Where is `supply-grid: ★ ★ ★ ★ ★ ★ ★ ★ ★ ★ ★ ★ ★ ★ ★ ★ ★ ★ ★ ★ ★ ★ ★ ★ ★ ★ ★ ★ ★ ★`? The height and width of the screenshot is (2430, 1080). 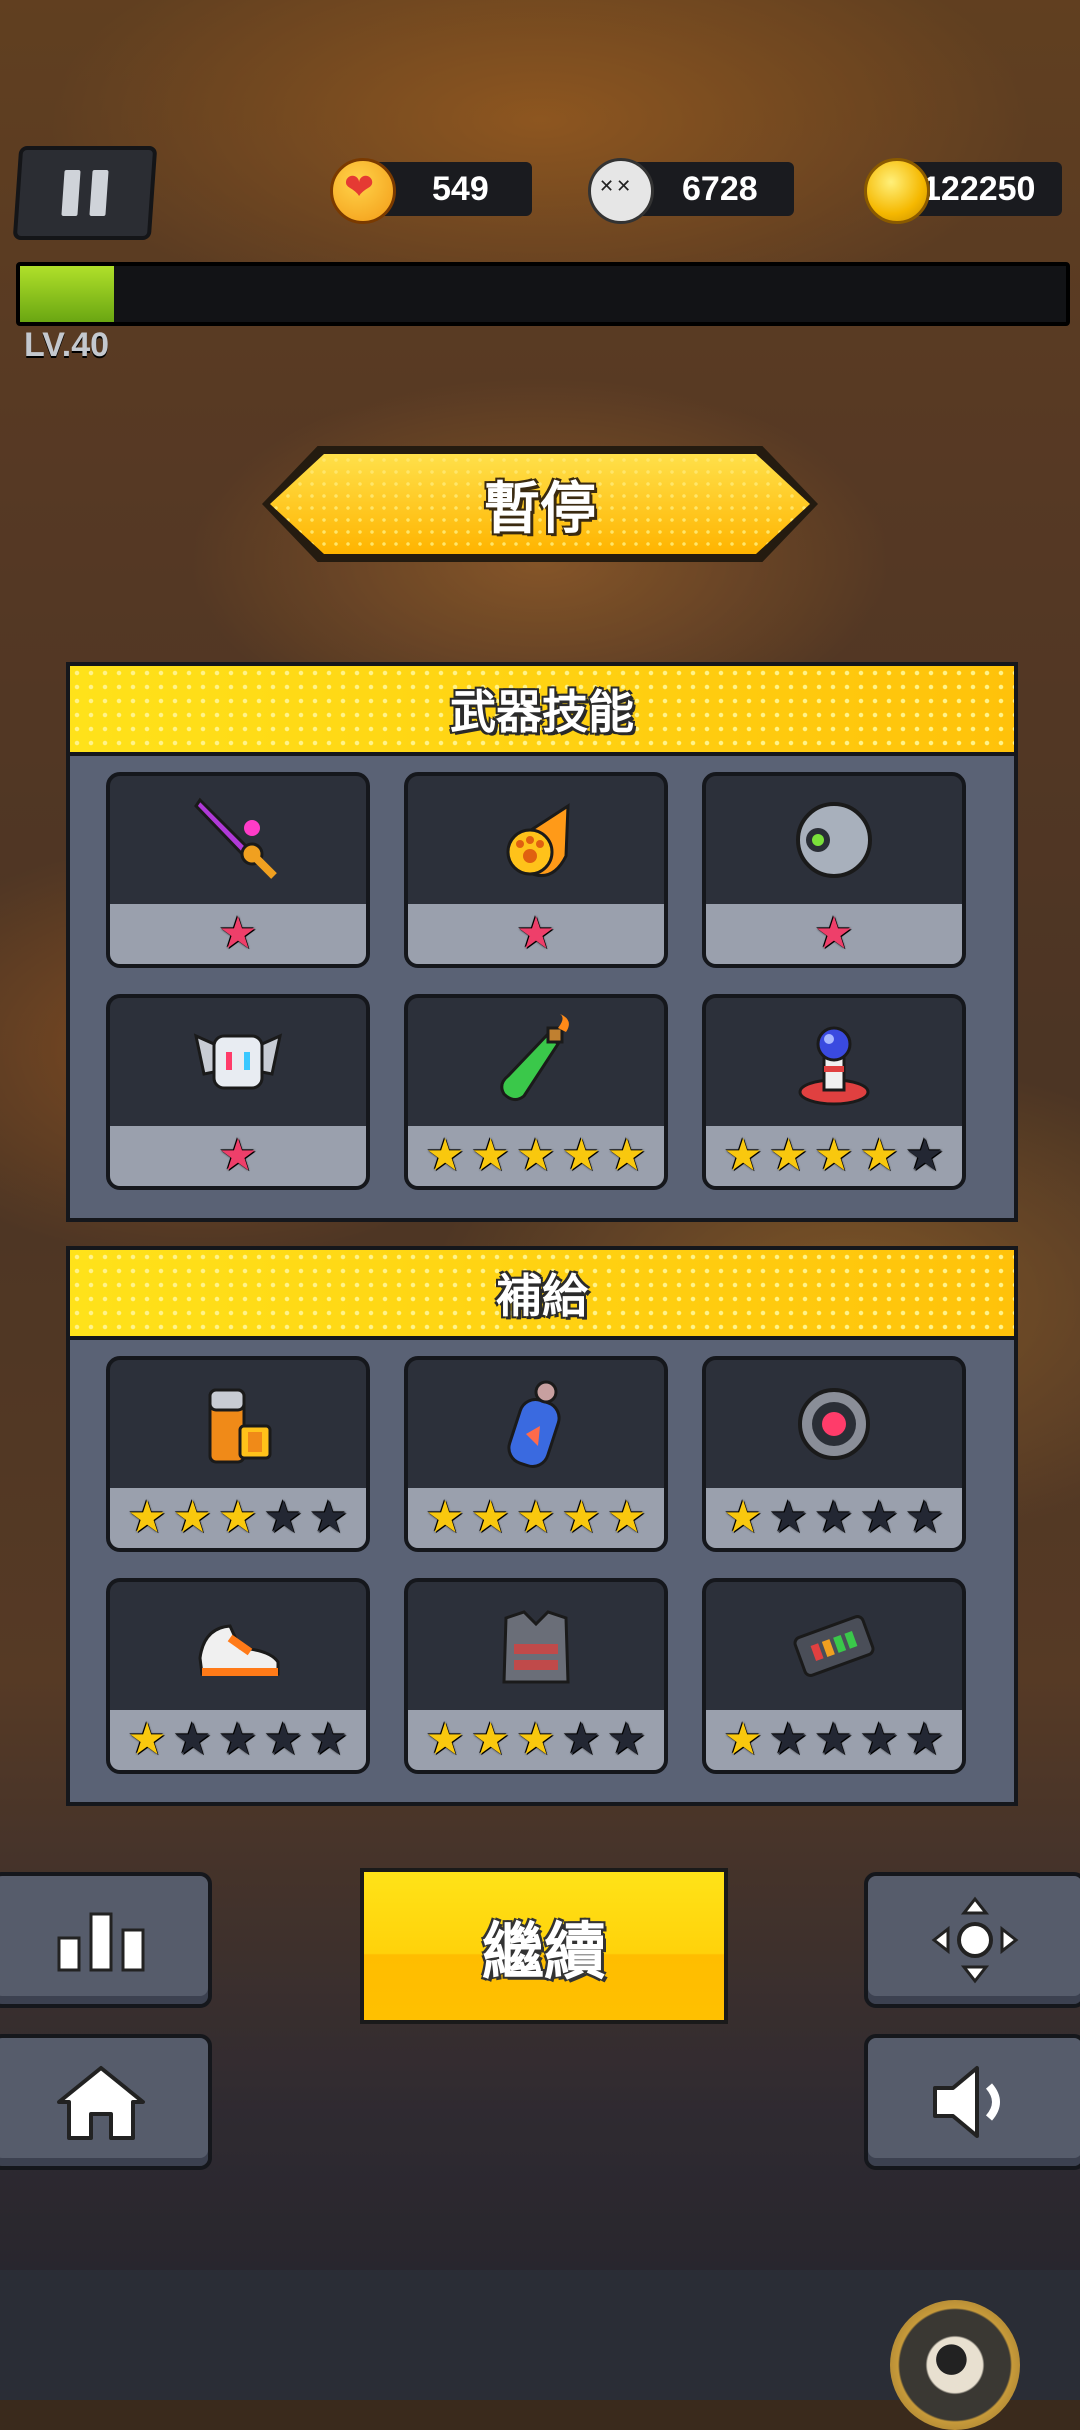
supply-grid: ★ ★ ★ ★ ★ ★ ★ ★ ★ ★ ★ ★ ★ ★ ★ ★ ★ ★ ★ ★ ★ ★ ★ ★ ★ ★ ★ ★ ★ ★ is located at coordinates (542, 1565).